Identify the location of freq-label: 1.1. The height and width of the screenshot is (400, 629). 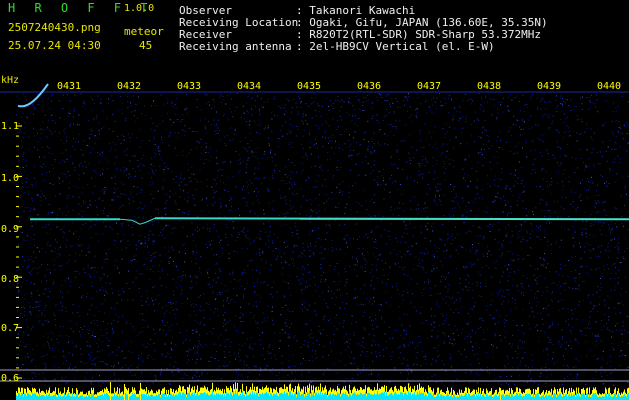
(10, 126).